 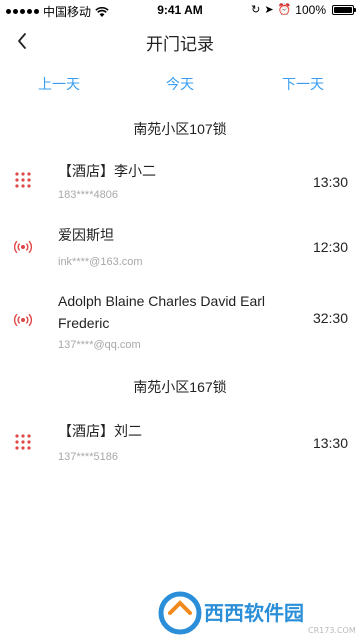 What do you see at coordinates (303, 84) in the screenshot?
I see `next-day-button: 下一天` at bounding box center [303, 84].